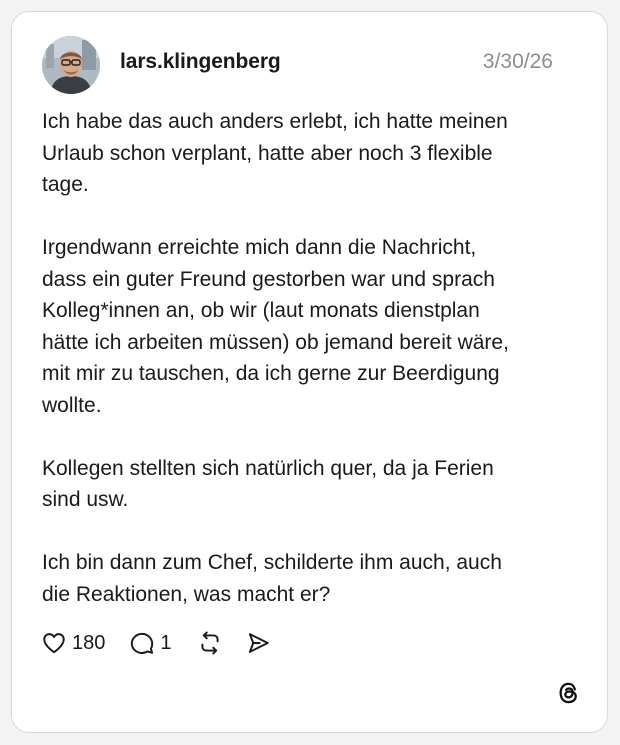  Describe the element at coordinates (569, 693) in the screenshot. I see `threads-logo-icon` at that location.